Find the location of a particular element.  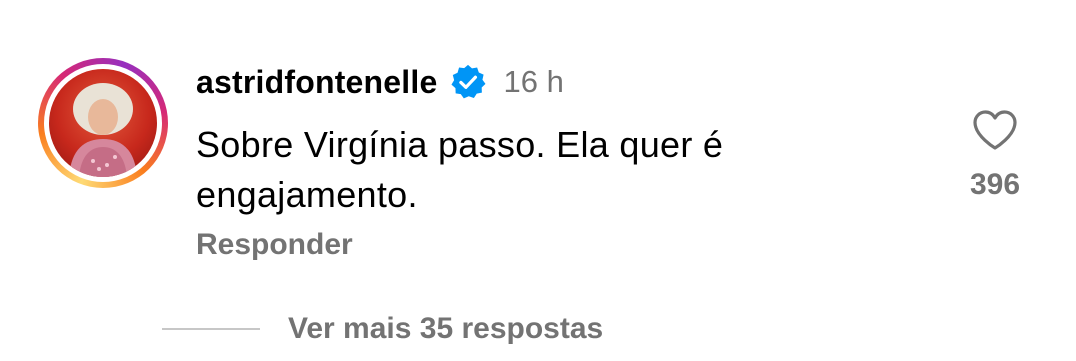

story-ring is located at coordinates (103, 123).